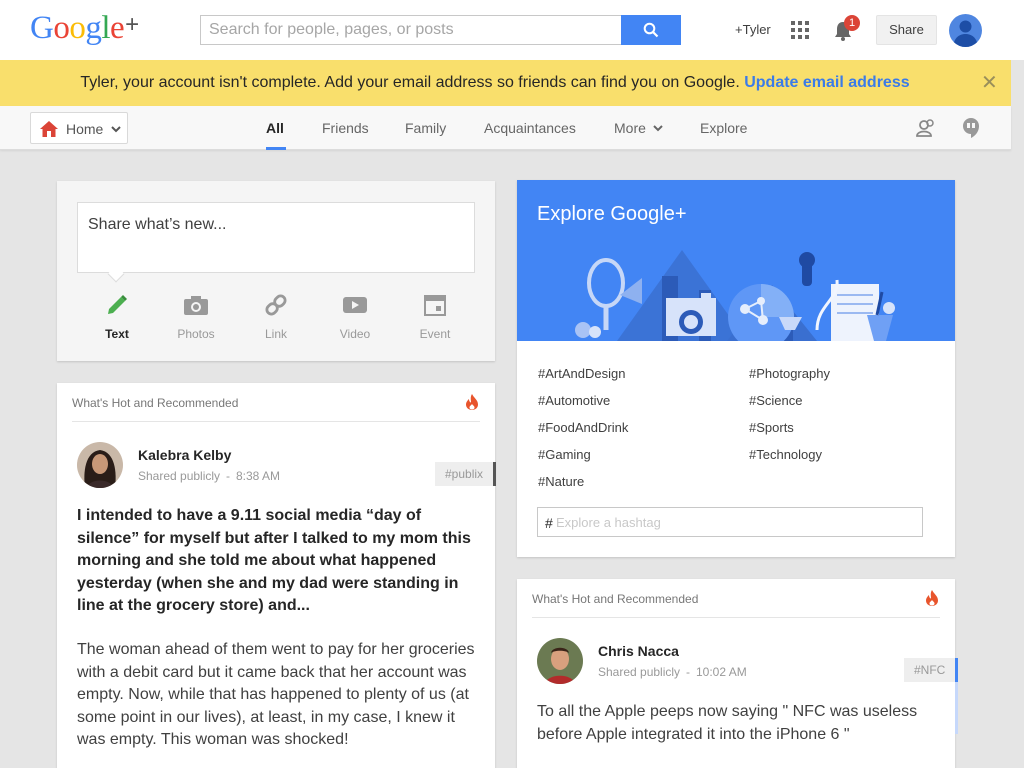 This screenshot has height=768, width=1024. What do you see at coordinates (49, 129) in the screenshot?
I see `home-icon` at bounding box center [49, 129].